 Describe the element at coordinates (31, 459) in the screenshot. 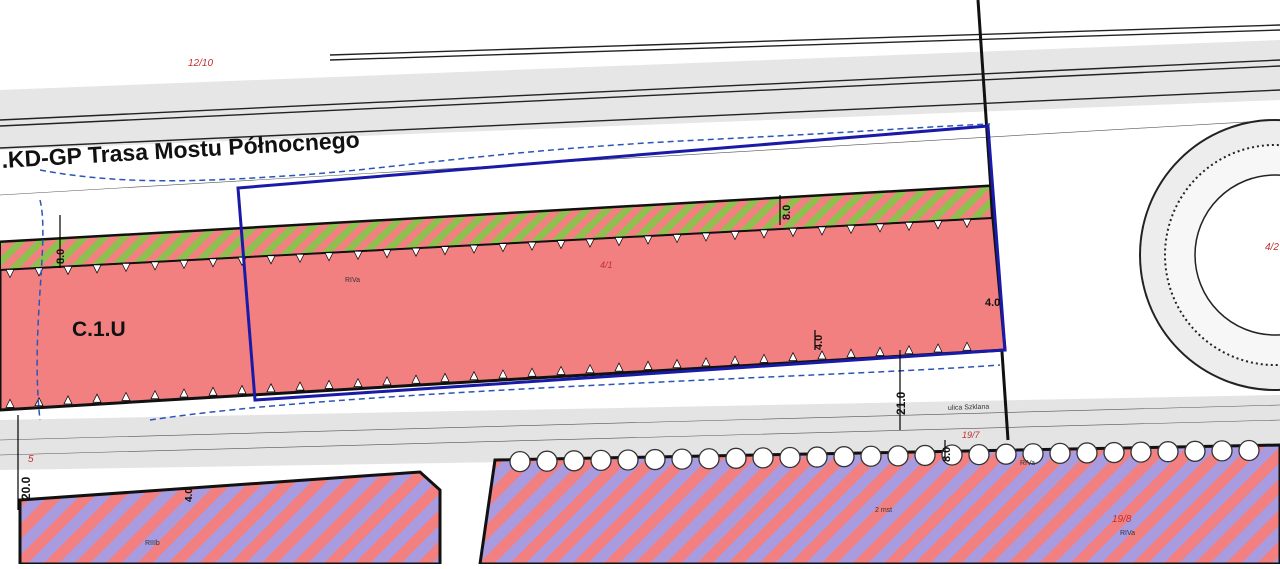

I see `parcel-label-6: 5` at that location.